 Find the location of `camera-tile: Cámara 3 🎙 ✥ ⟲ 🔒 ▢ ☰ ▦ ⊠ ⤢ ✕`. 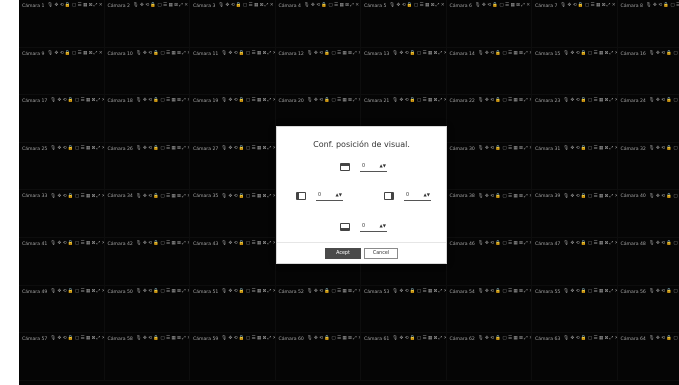

camera-tile: Cámara 3 🎙 ✥ ⟲ 🔒 ▢ ☰ ▦ ⊠ ⤢ ✕ is located at coordinates (233, 24).